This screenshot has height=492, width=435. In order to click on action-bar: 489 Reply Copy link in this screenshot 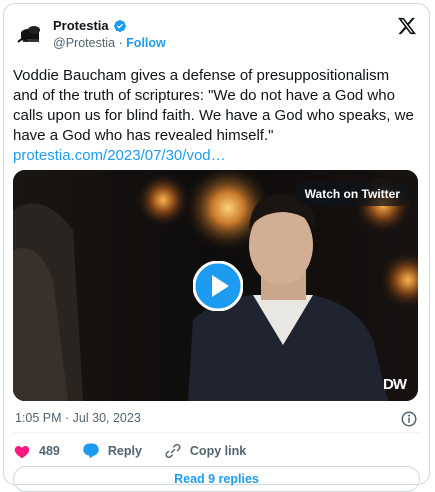, I will do `click(140, 451)`.